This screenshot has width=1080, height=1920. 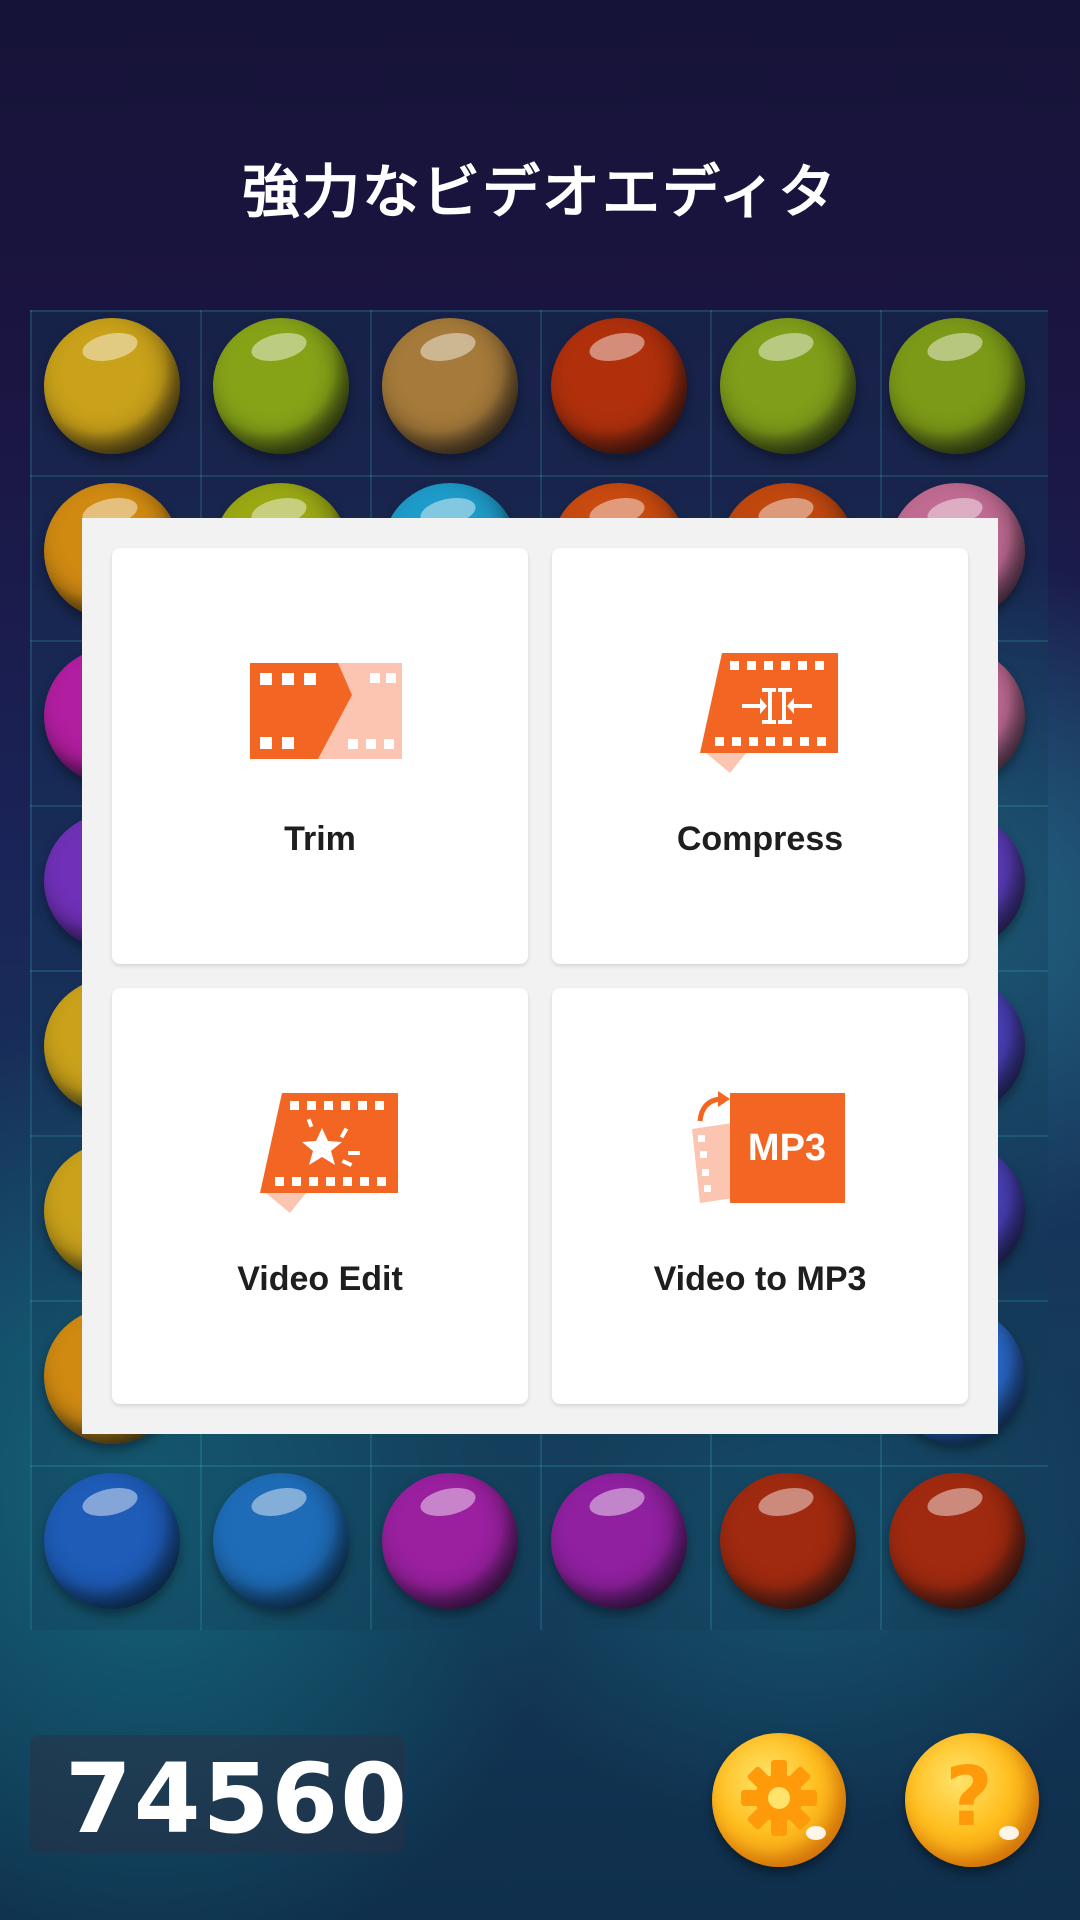 What do you see at coordinates (769, 713) in the screenshot?
I see `compress-film-icon` at bounding box center [769, 713].